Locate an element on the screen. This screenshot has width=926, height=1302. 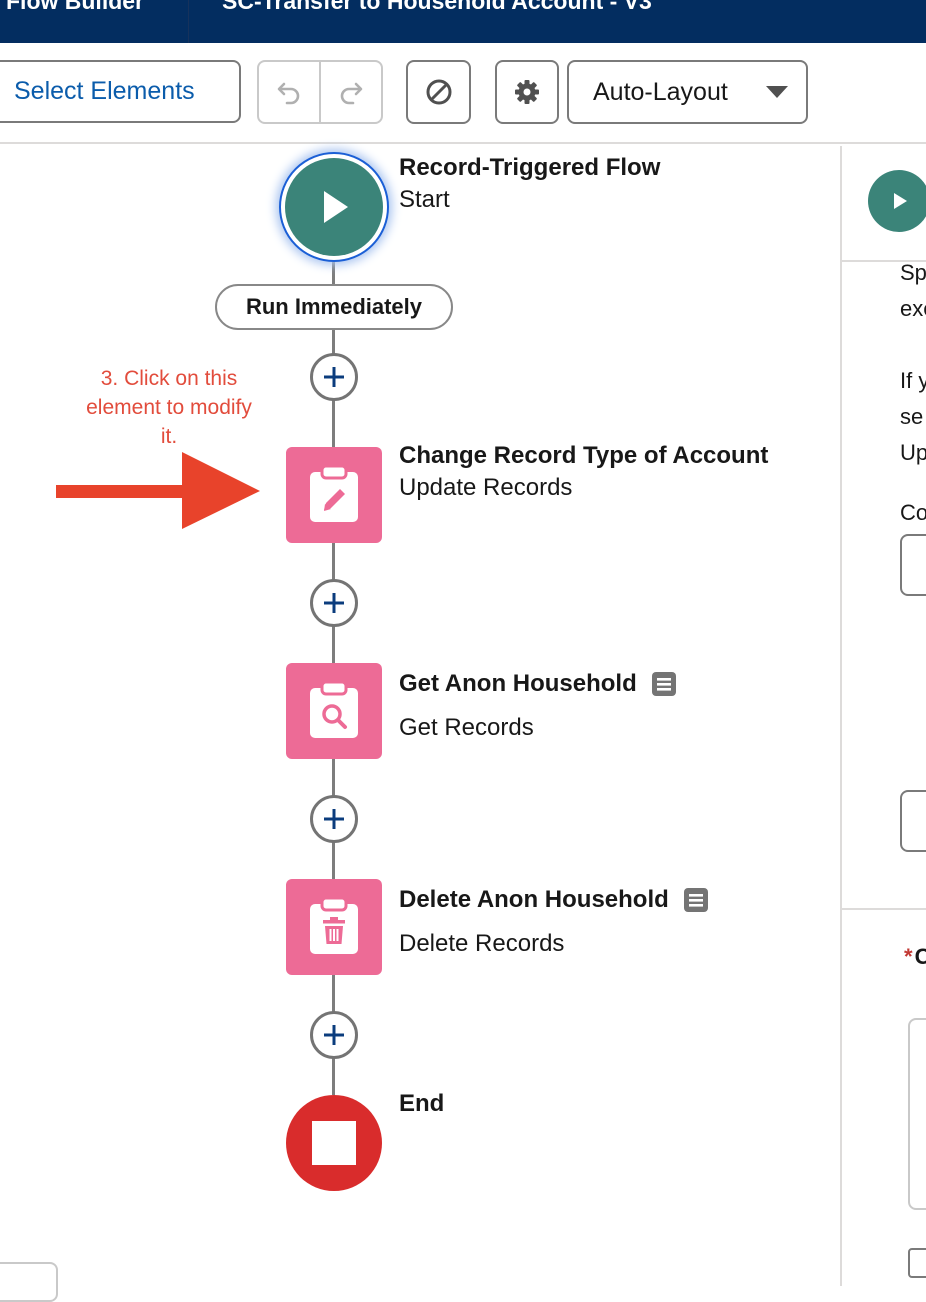
update-records-element is located at coordinates (334, 495).